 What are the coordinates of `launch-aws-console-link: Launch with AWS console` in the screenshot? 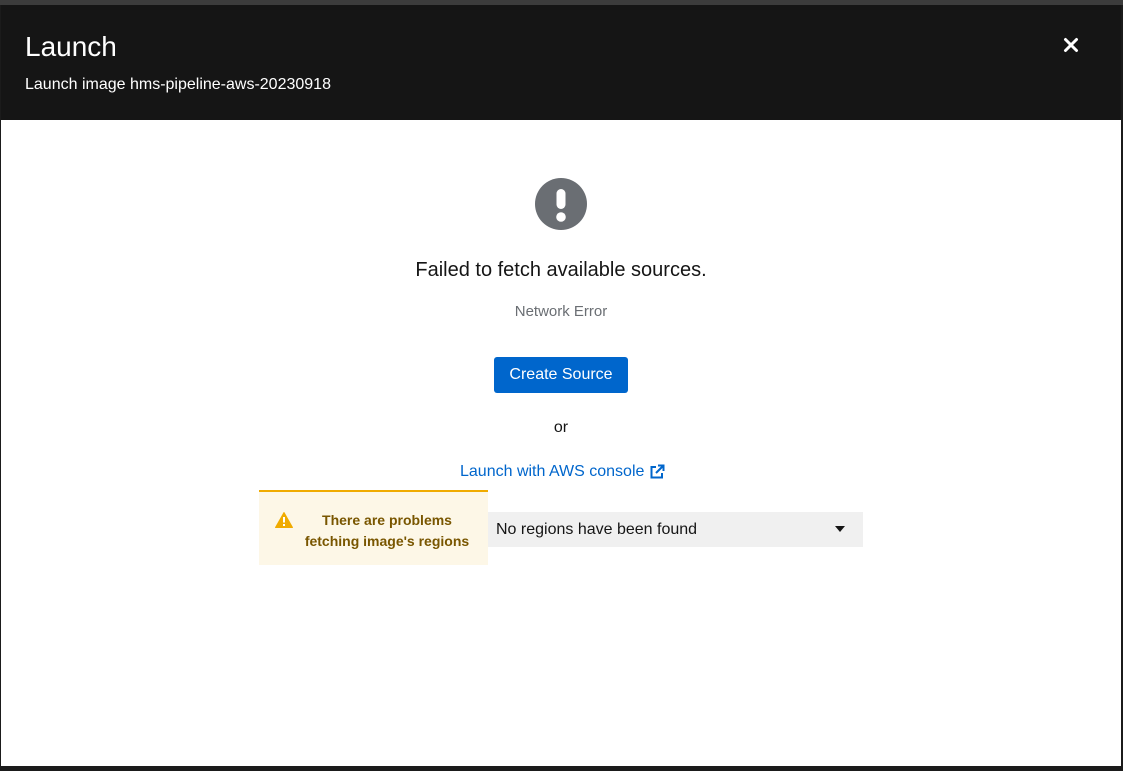 It's located at (562, 472).